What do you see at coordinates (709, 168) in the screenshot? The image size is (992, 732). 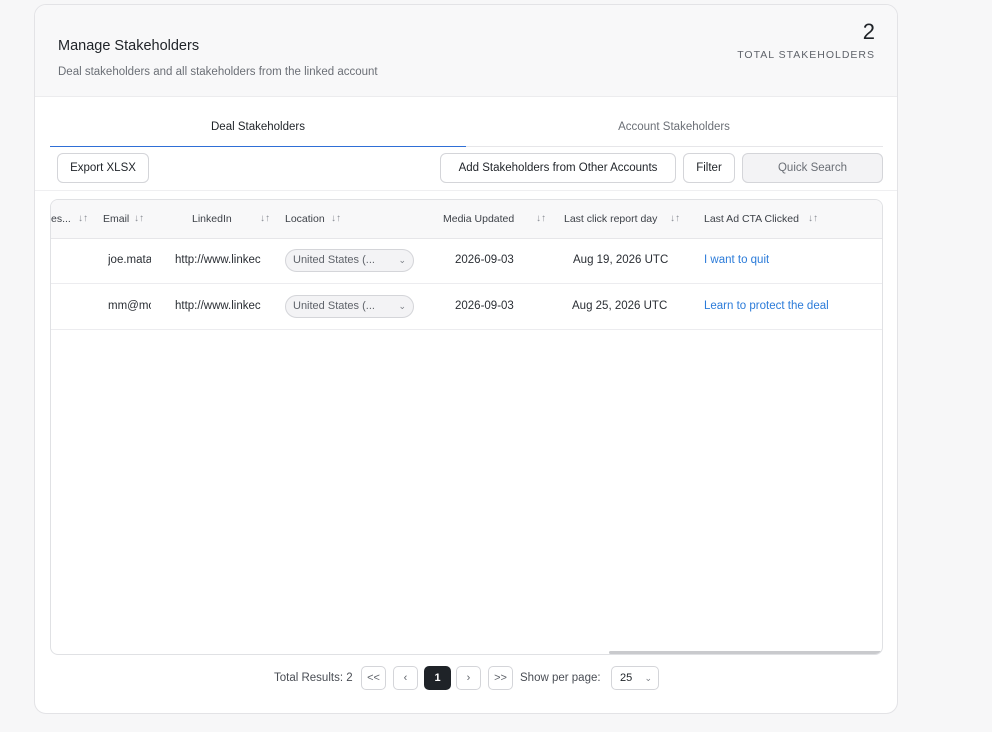 I see `filter-button: Filter` at bounding box center [709, 168].